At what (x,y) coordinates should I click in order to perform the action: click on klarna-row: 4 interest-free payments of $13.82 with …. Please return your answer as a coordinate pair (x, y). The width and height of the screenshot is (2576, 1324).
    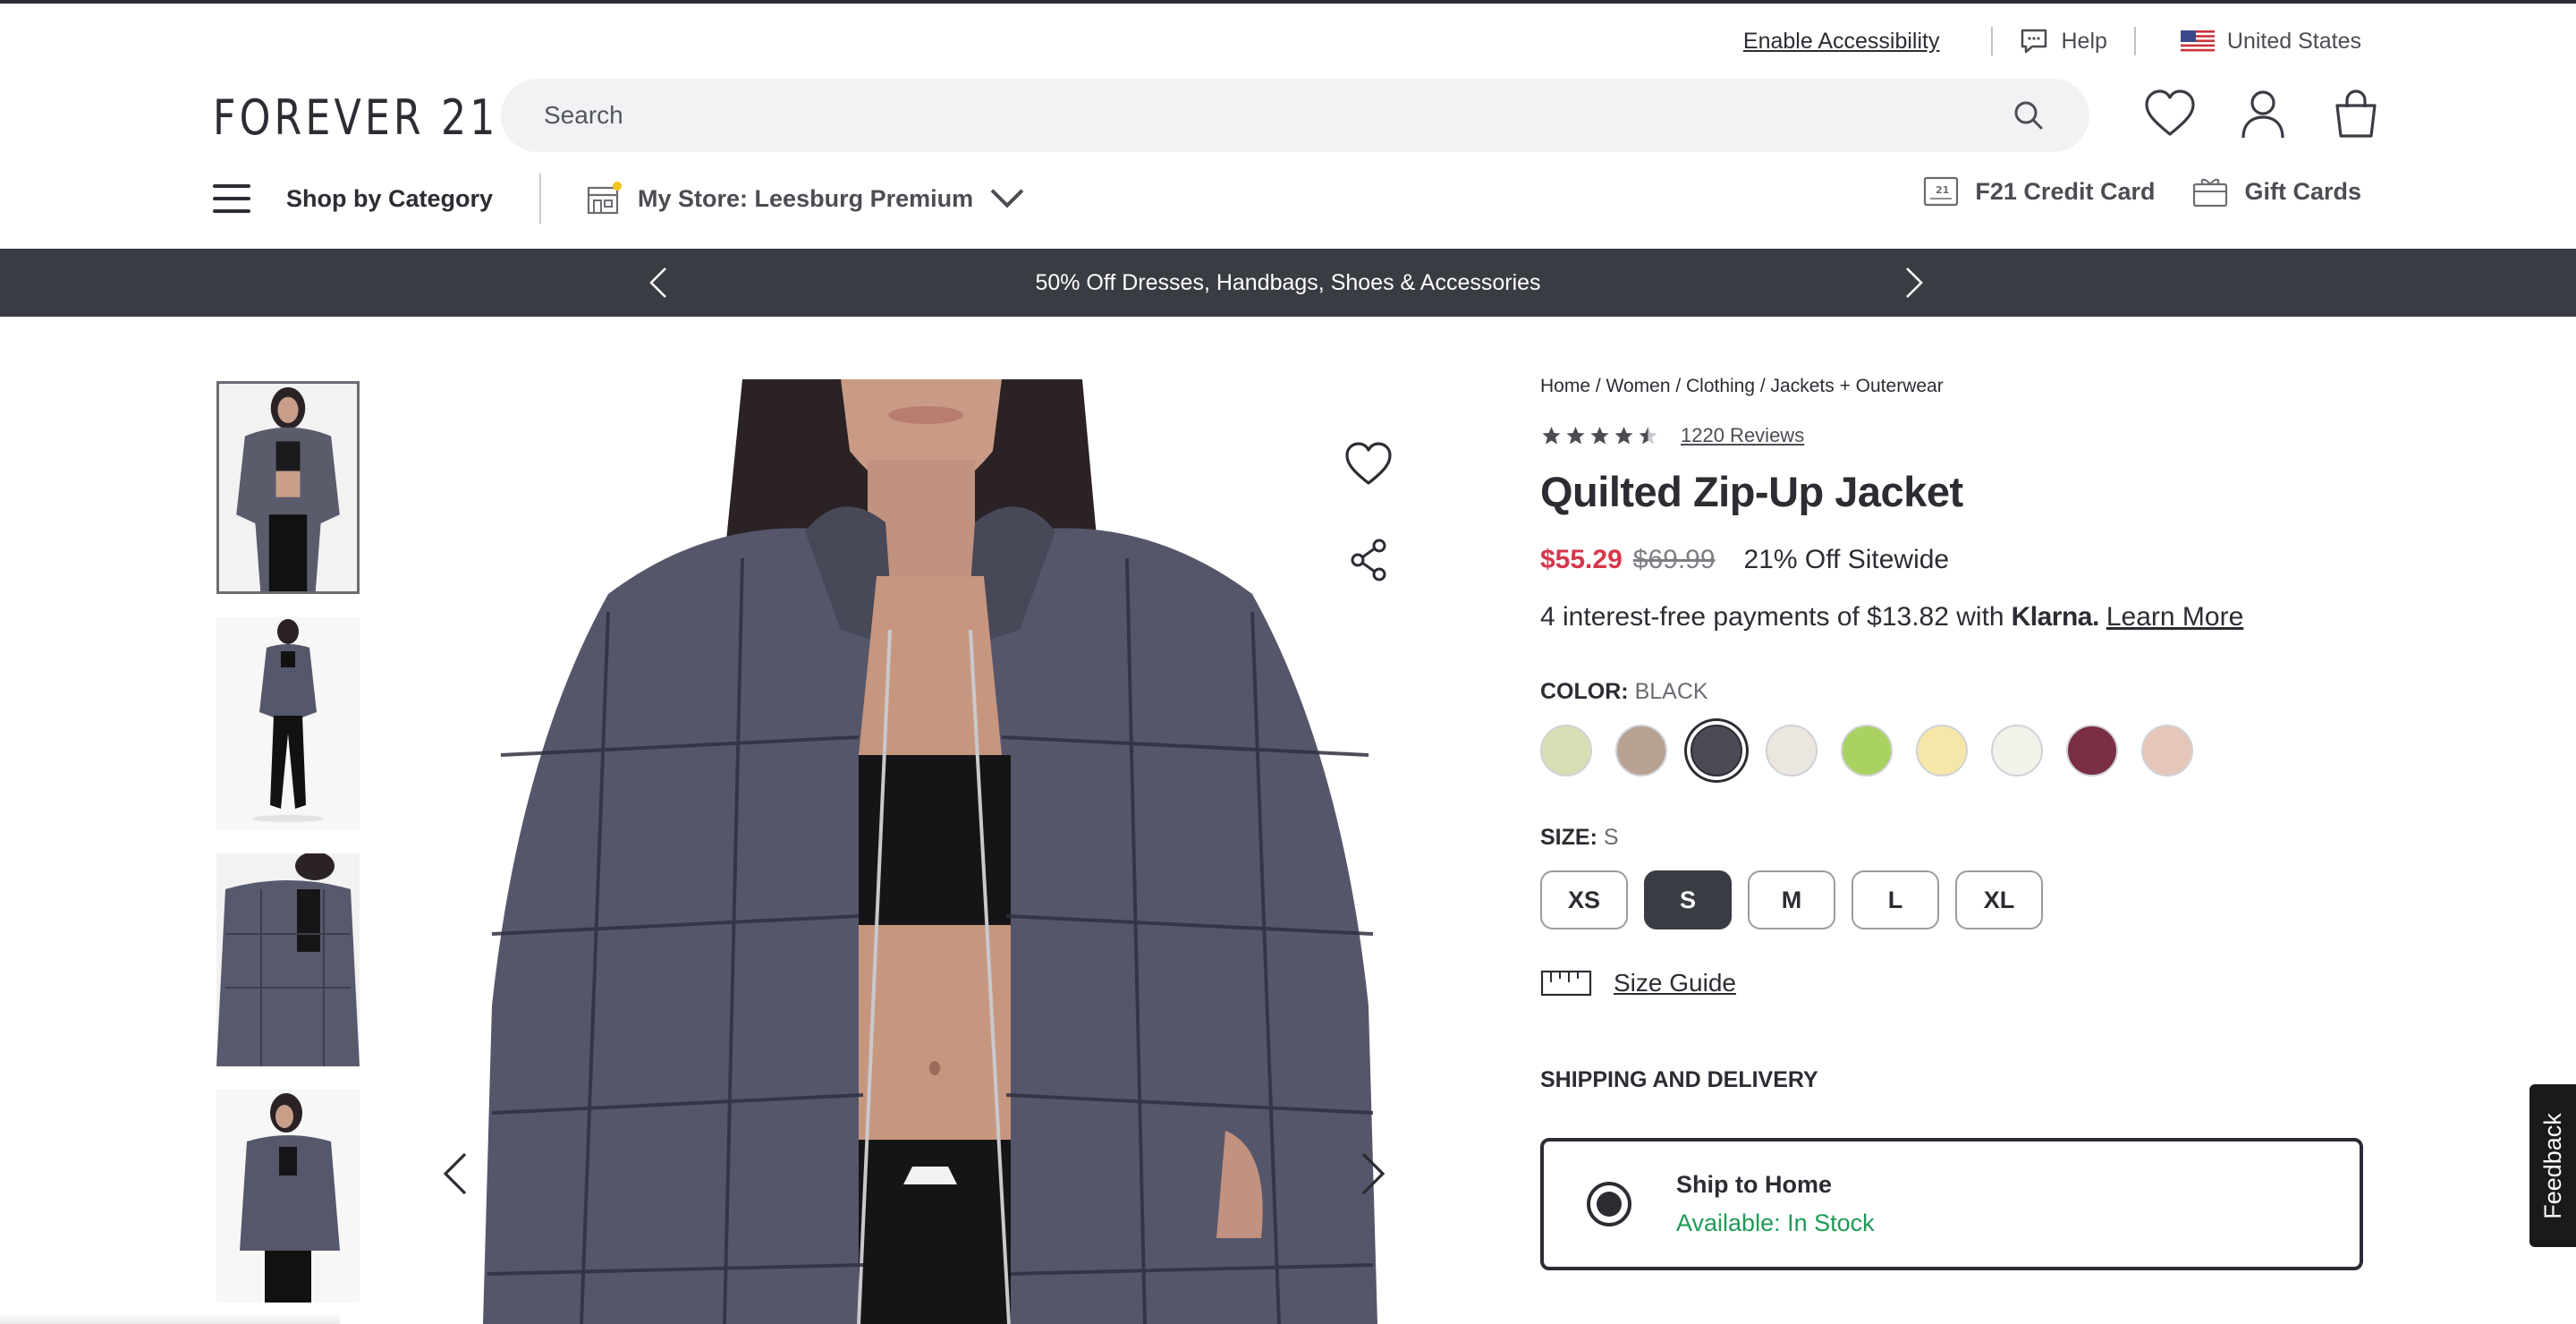
    Looking at the image, I should click on (1951, 617).